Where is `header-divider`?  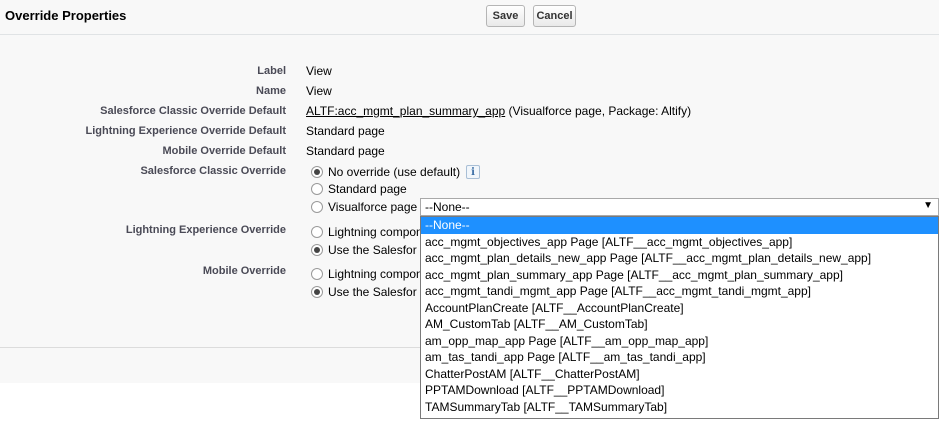
header-divider is located at coordinates (469, 34).